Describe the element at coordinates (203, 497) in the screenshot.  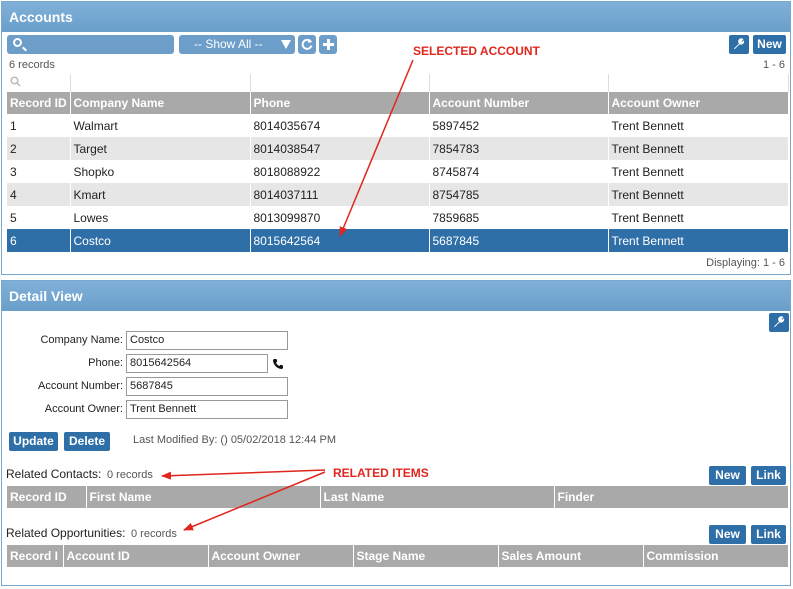
I see `column-header-first-name: First Name` at that location.